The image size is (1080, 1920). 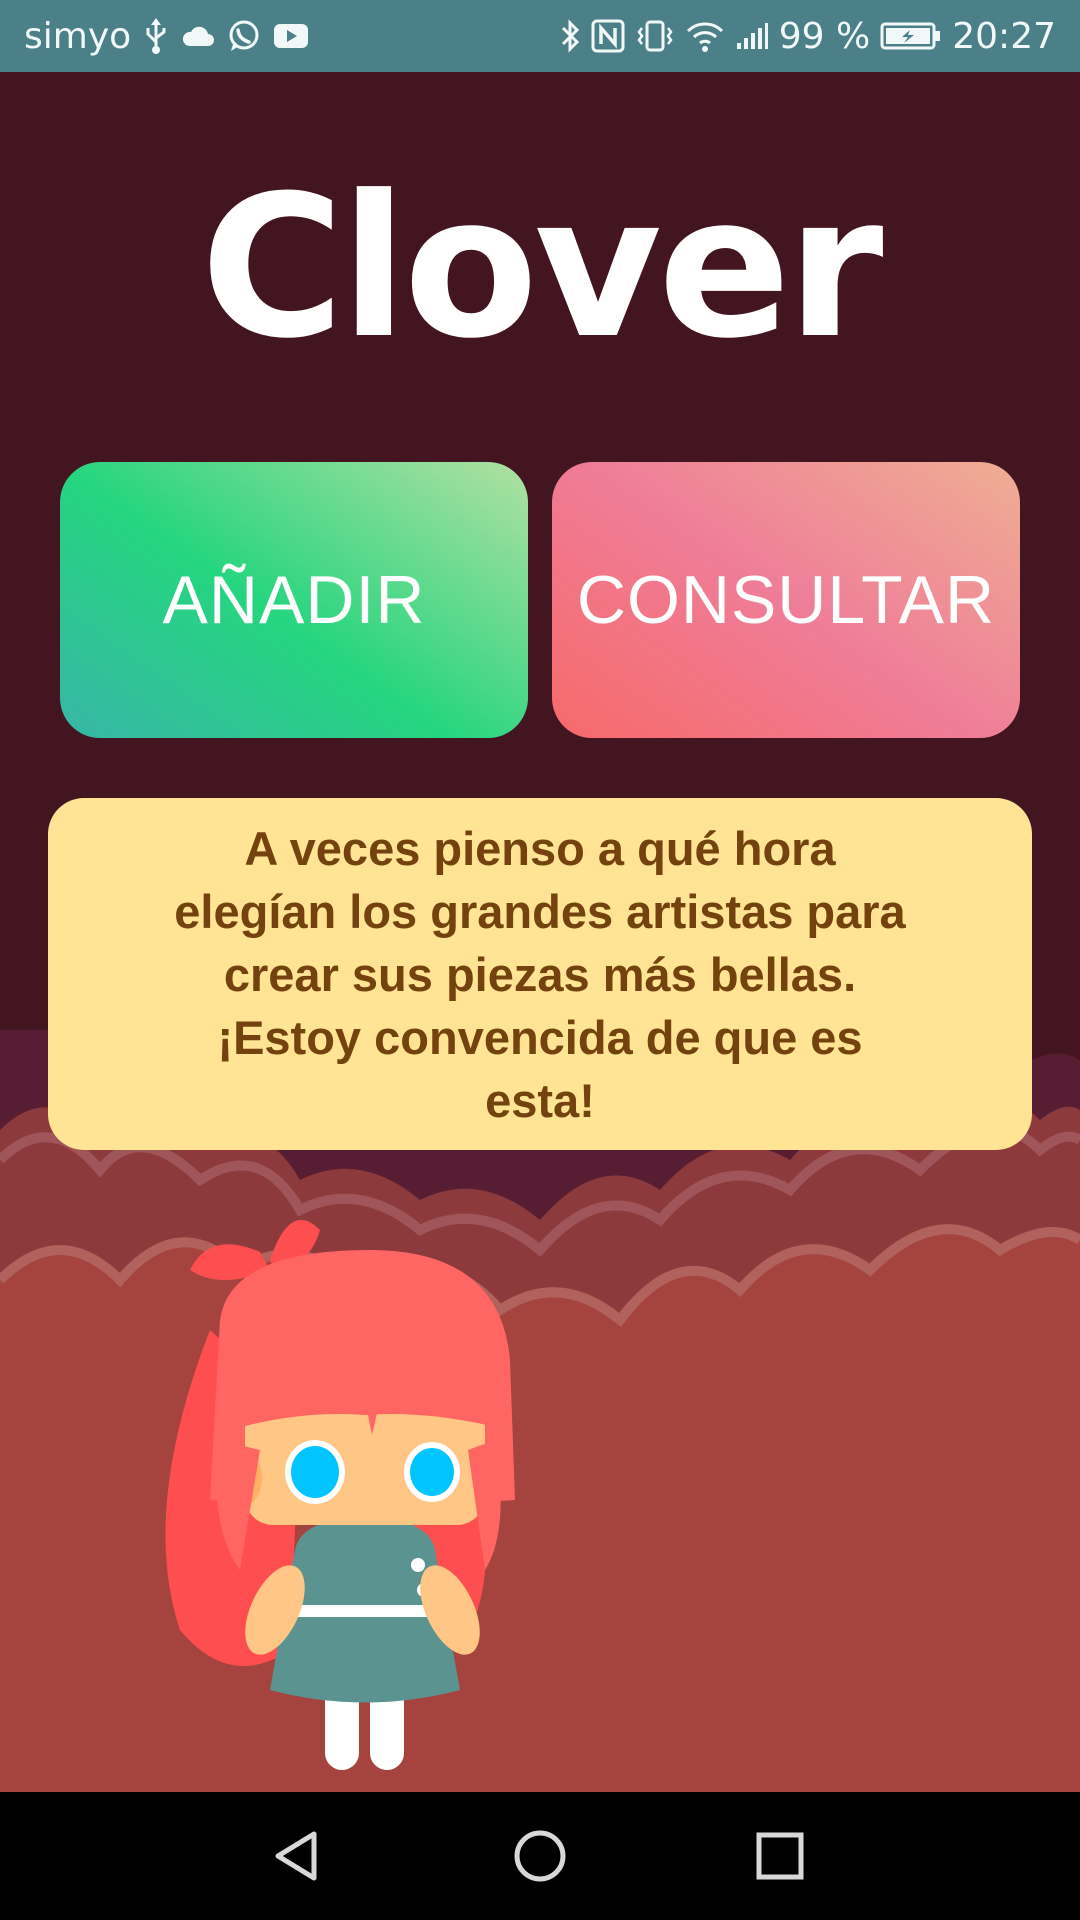 I want to click on youtube-icon, so click(x=291, y=36).